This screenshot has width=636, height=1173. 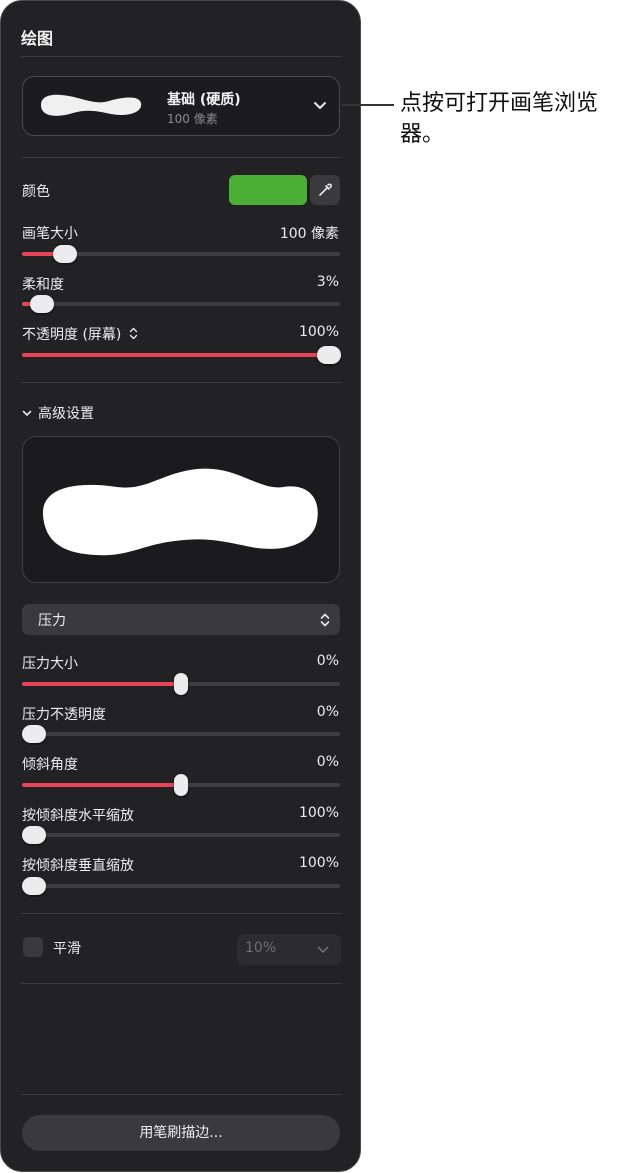 What do you see at coordinates (327, 661) in the screenshot?
I see `pressure-size-value: 0%` at bounding box center [327, 661].